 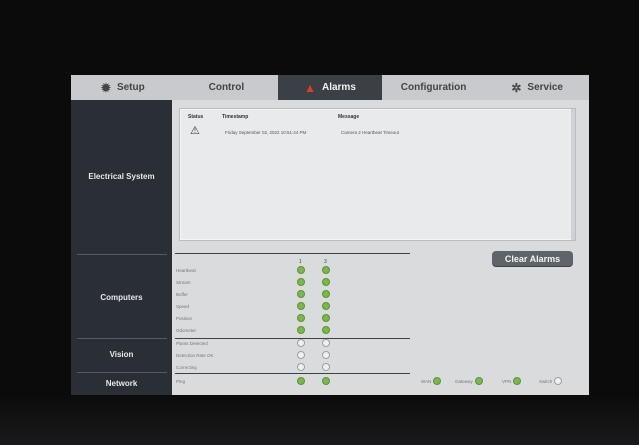 I want to click on network-switch-label: Switch, so click(x=546, y=381).